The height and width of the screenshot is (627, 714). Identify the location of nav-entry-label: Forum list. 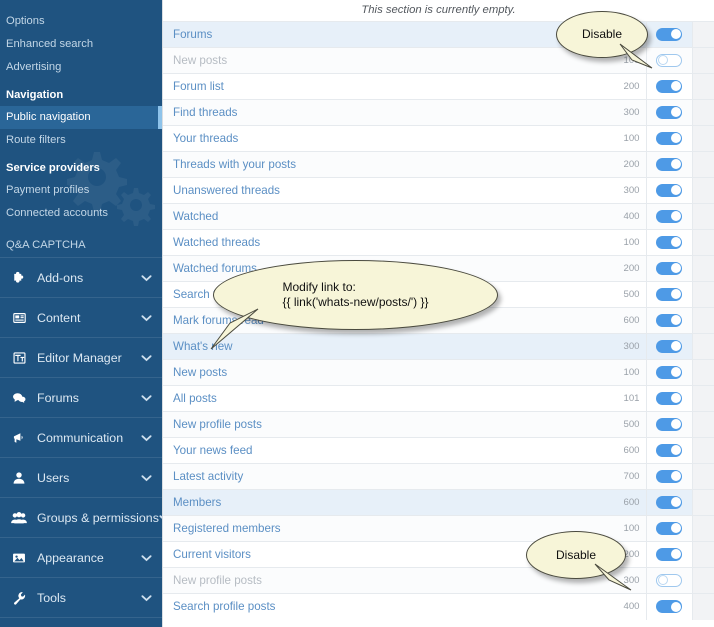
(379, 87).